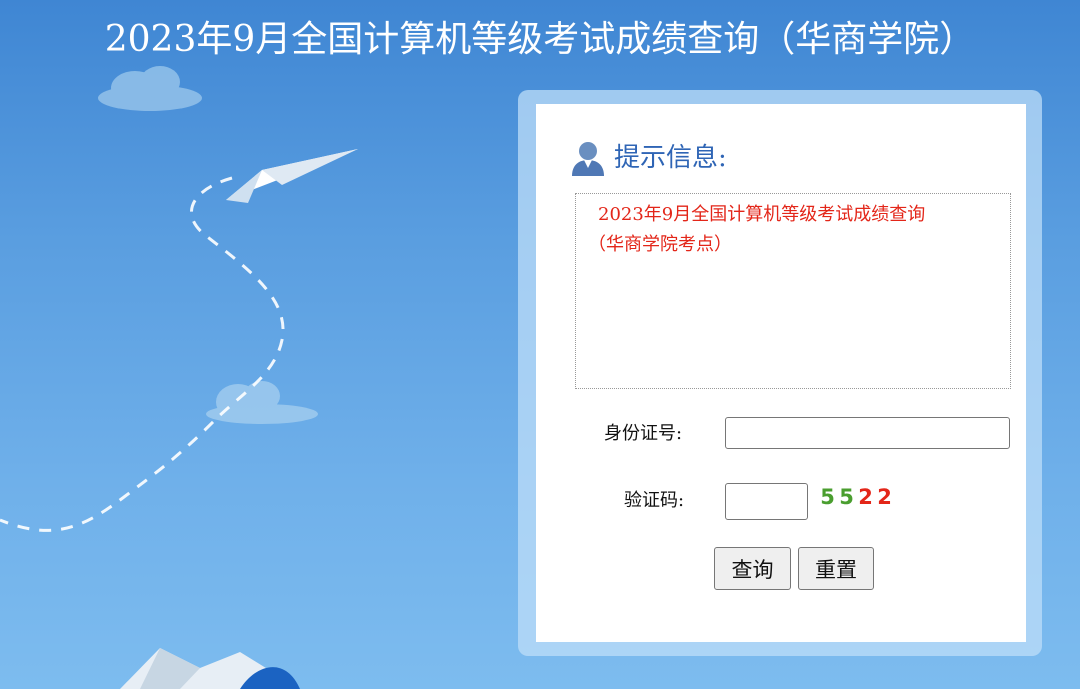 The height and width of the screenshot is (689, 1080). I want to click on reset-button: 重置, so click(836, 568).